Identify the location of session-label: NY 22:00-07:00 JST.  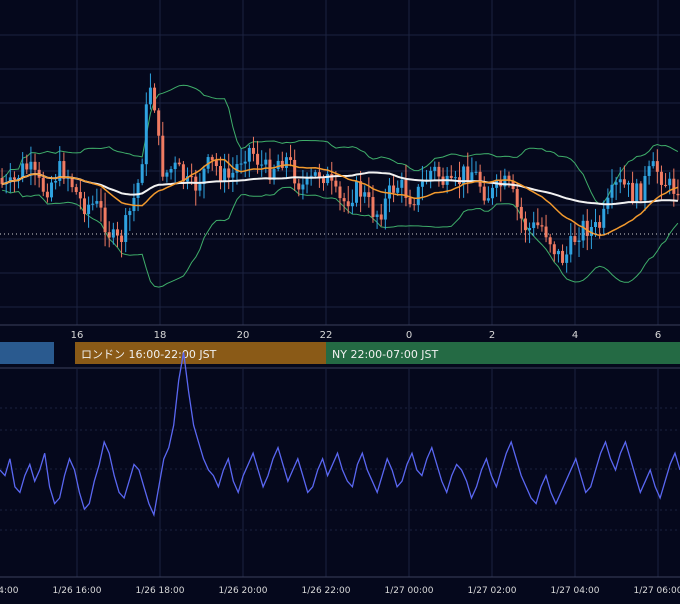
(385, 354).